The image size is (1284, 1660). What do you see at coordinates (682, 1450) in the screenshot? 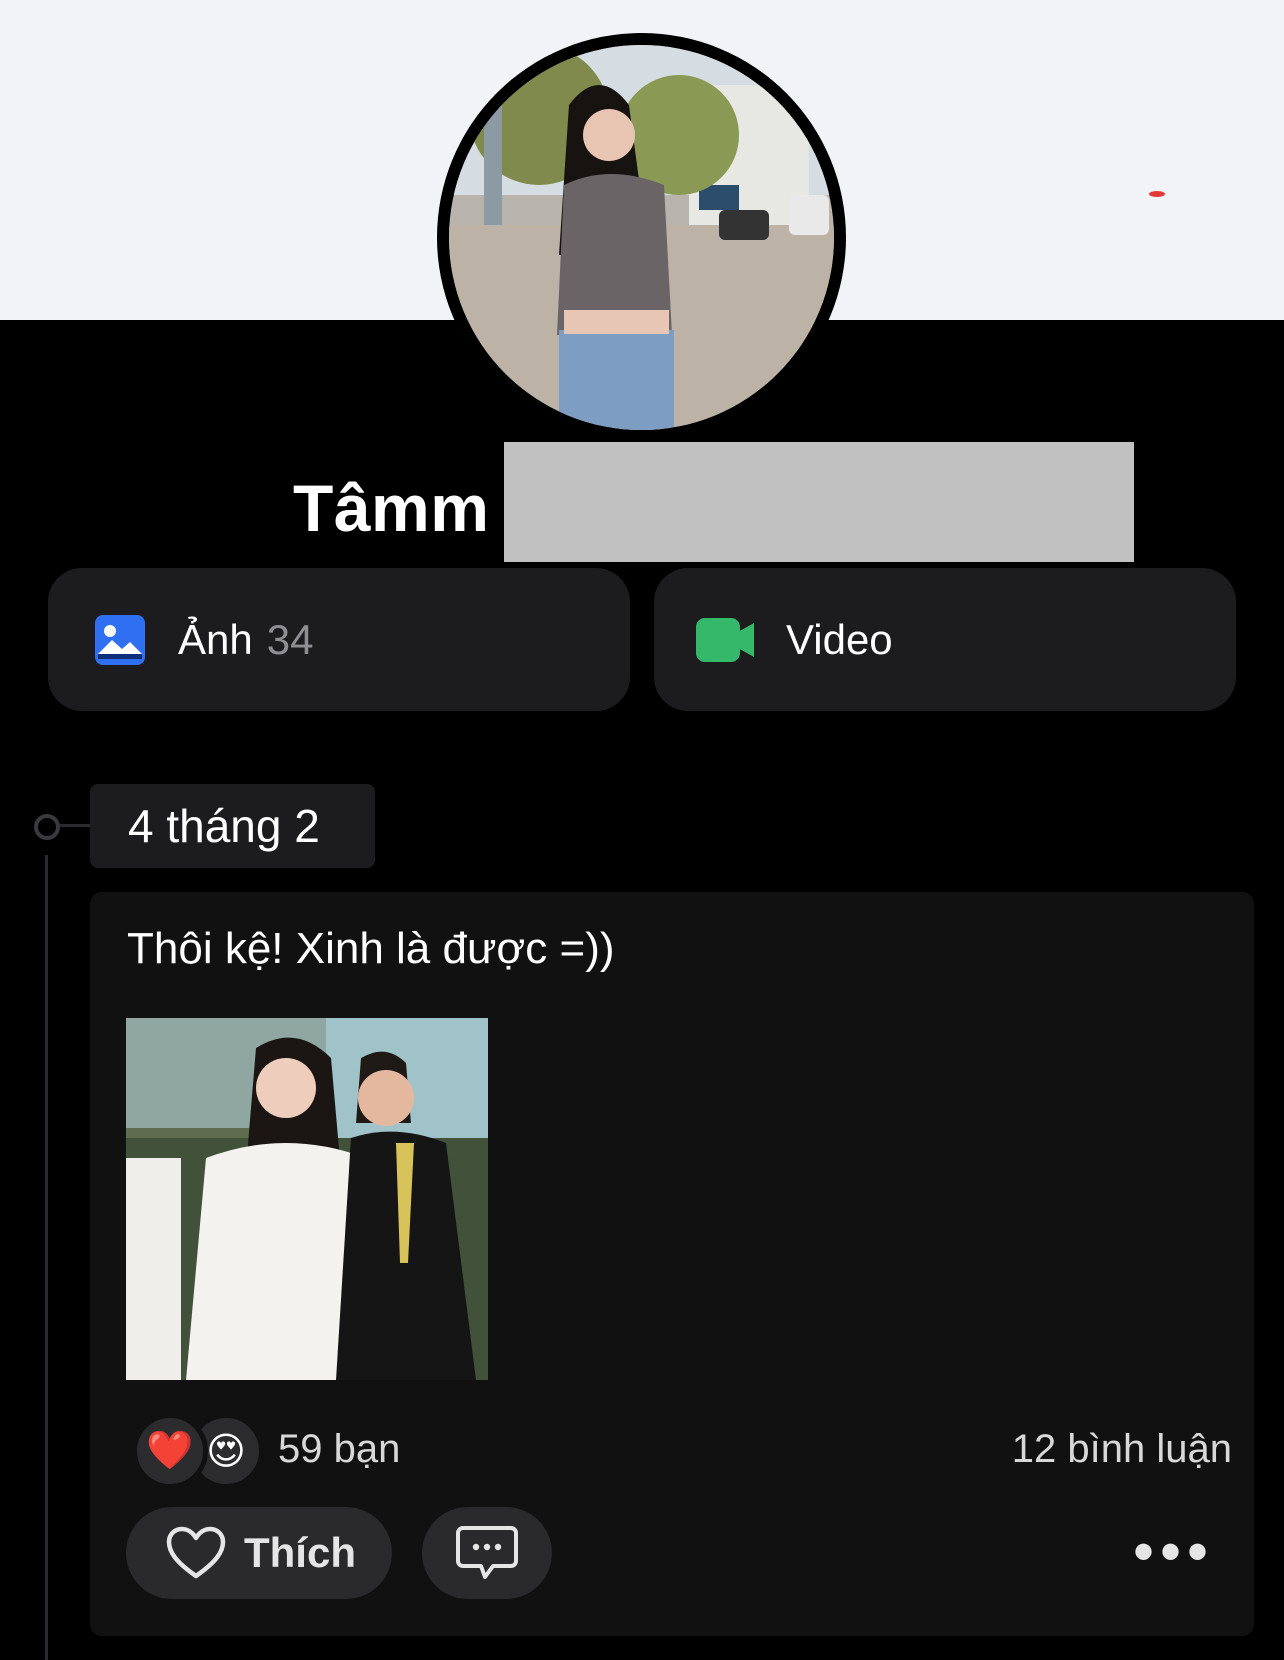
I see `reactions-row: ❤️ 😍 59 bạn 12 bình luận` at bounding box center [682, 1450].